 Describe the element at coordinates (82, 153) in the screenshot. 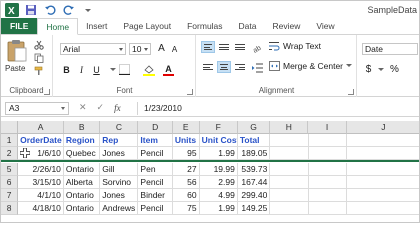

I see `cell: Quebec` at that location.